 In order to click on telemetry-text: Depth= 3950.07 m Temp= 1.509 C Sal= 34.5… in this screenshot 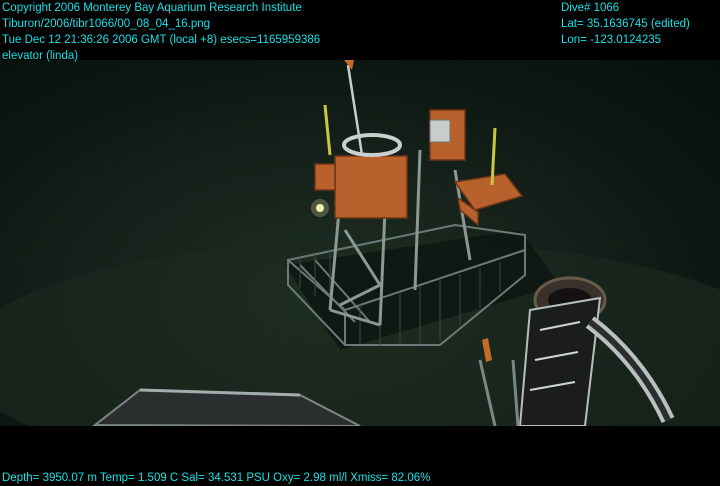, I will do `click(216, 478)`.